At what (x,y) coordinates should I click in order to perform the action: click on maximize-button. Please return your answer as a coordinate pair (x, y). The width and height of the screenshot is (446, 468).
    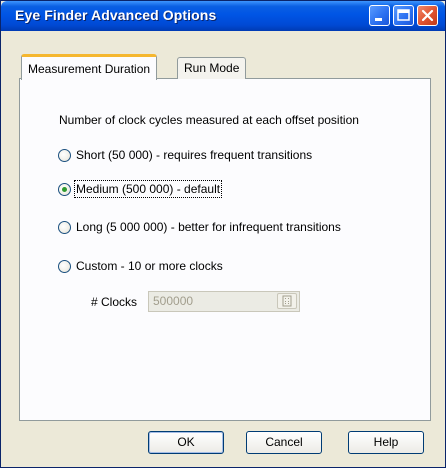
    Looking at the image, I should click on (403, 15).